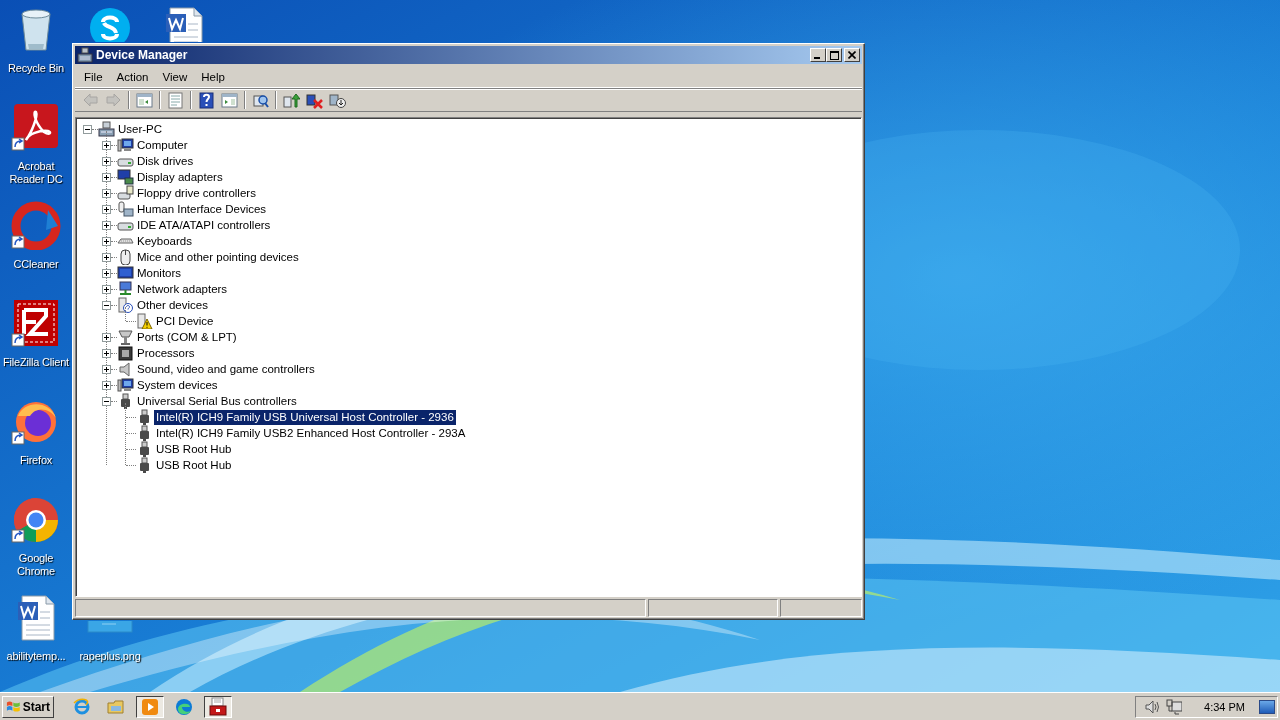  I want to click on icon-label: Recycle Bin, so click(36, 68).